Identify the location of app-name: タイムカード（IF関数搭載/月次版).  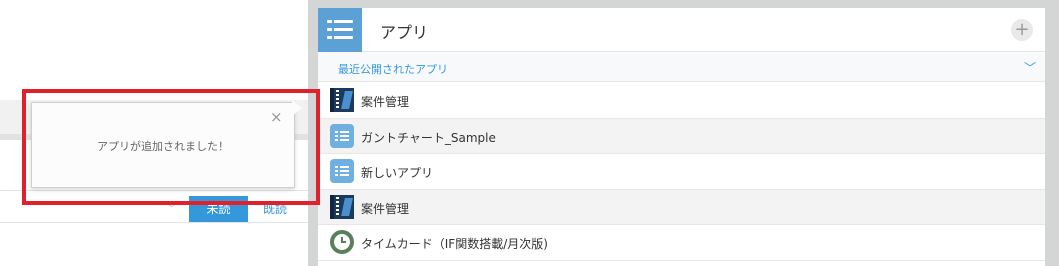
(454, 244).